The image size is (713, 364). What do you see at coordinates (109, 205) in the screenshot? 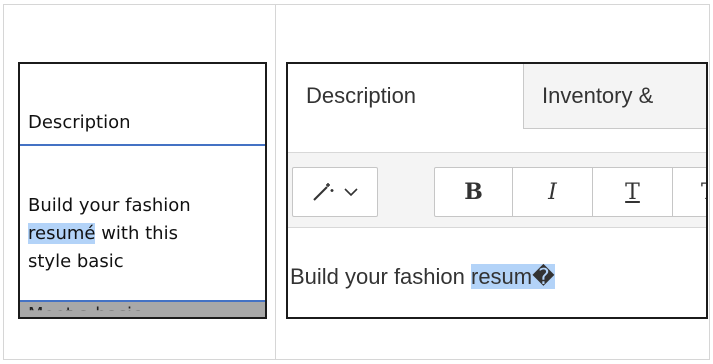
I see `cell-line-1: Build your fashion` at bounding box center [109, 205].